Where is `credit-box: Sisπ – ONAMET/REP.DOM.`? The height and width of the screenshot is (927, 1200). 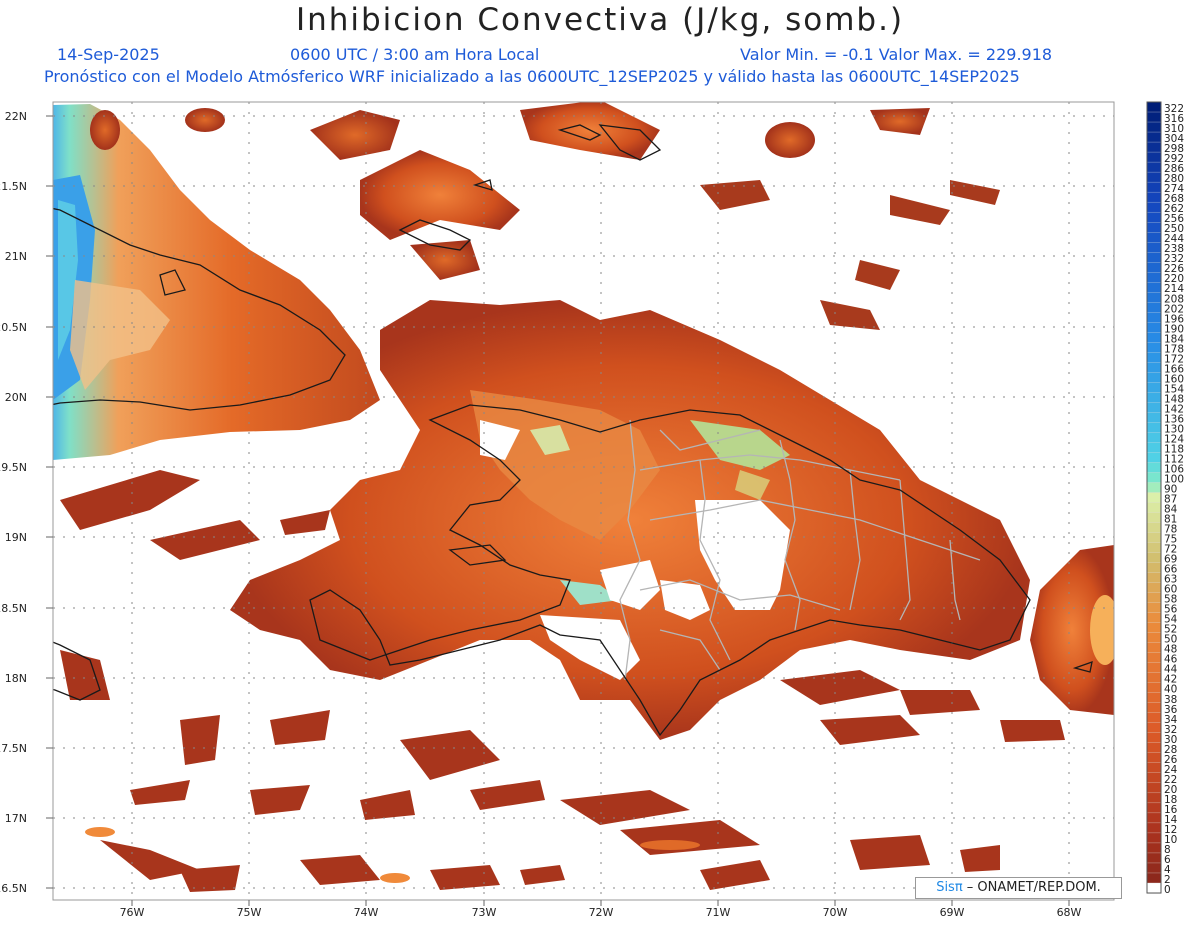 credit-box: Sisπ – ONAMET/REP.DOM. is located at coordinates (1018, 888).